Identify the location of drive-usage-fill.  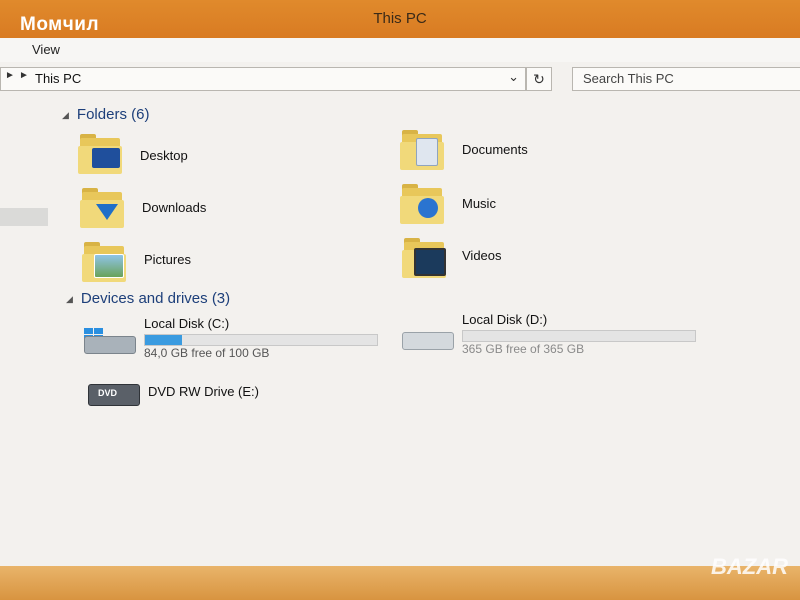
(164, 340).